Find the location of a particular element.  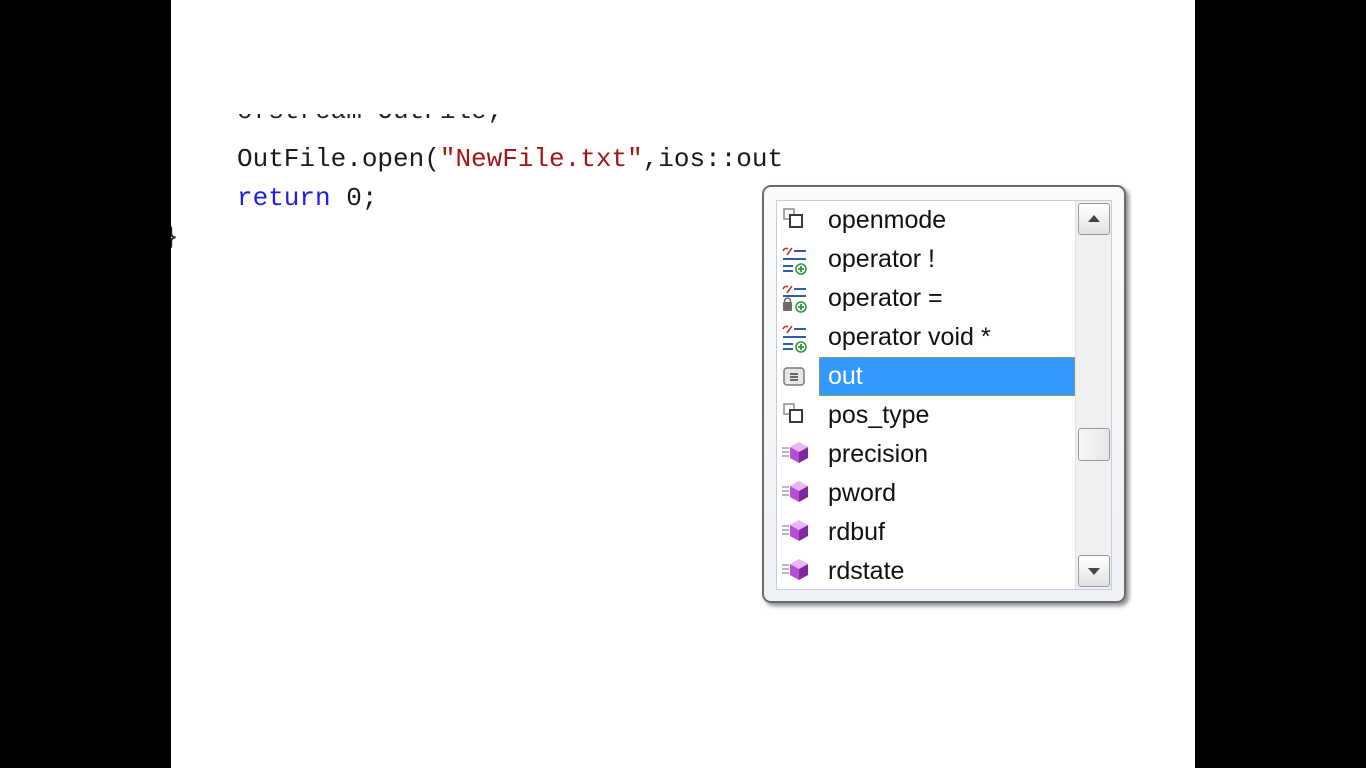

completion-item-label: pos_type is located at coordinates (879, 415).